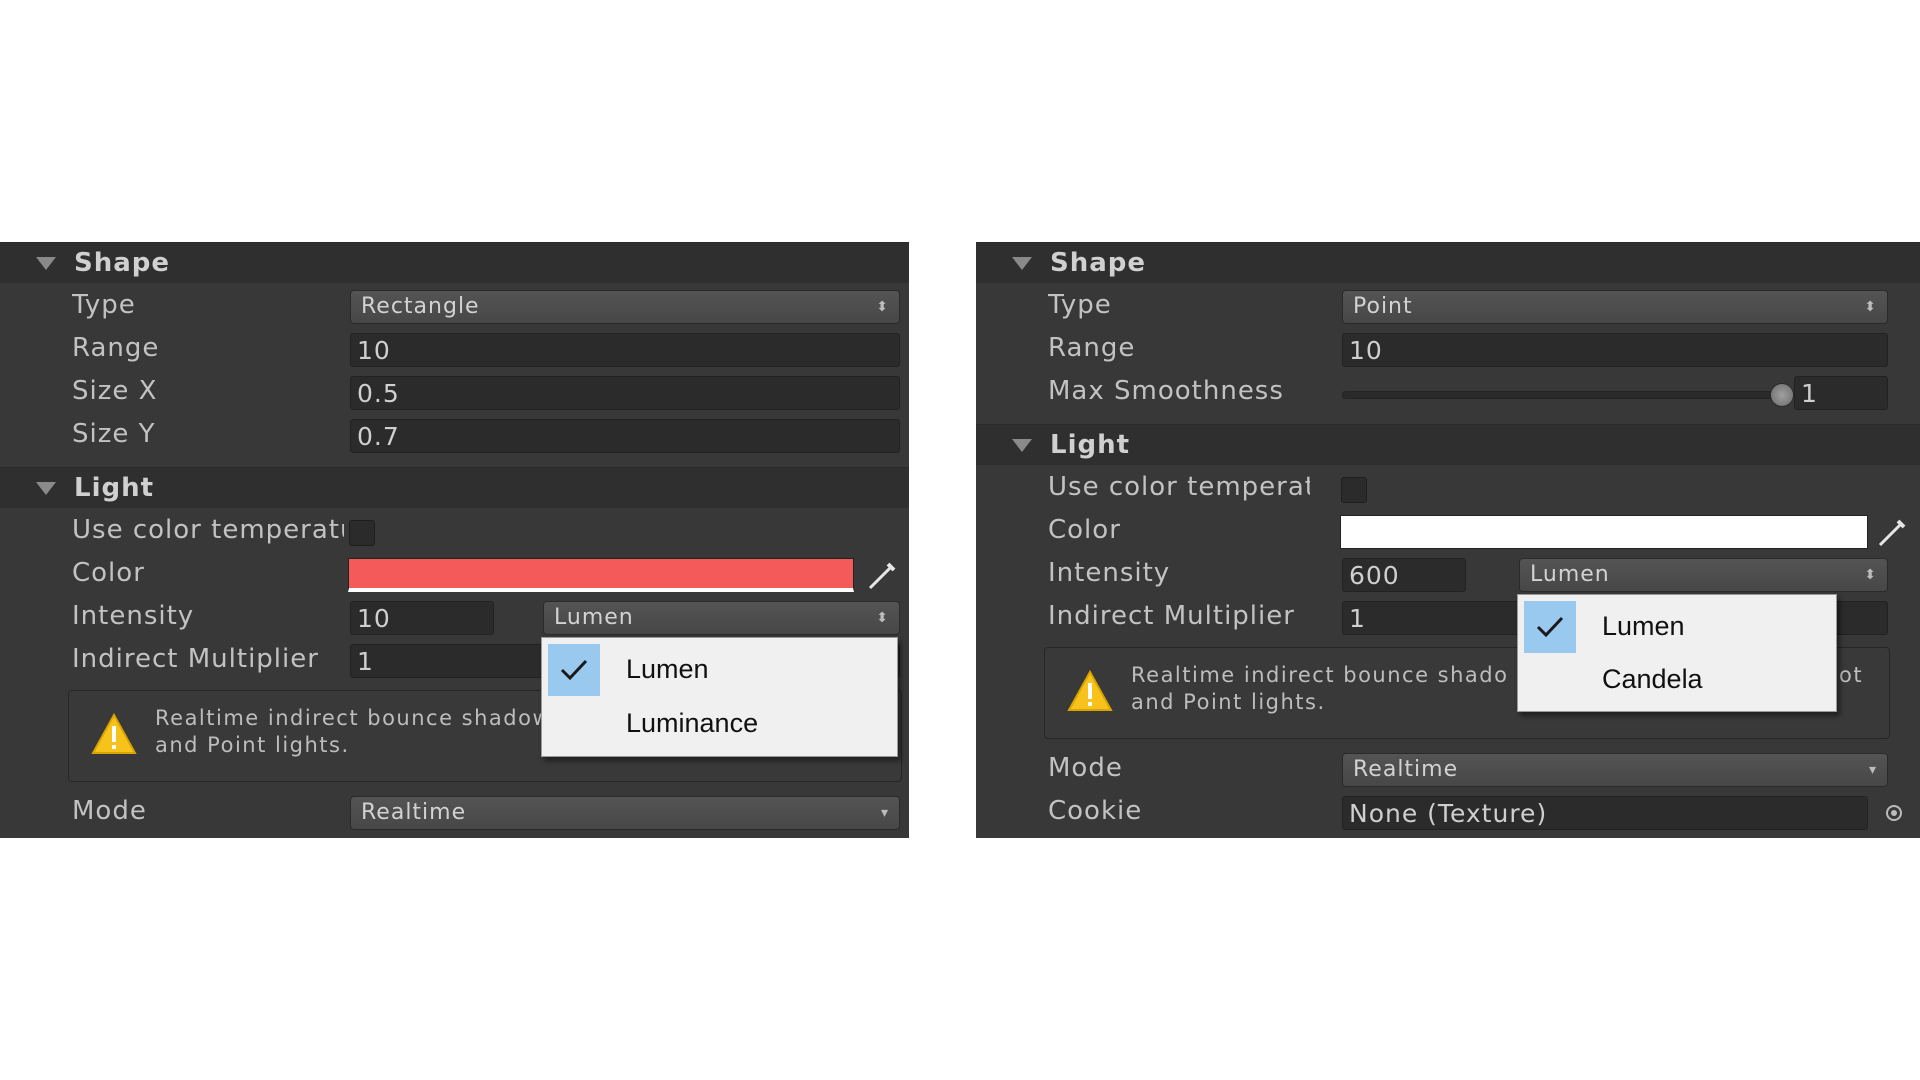  What do you see at coordinates (1782, 395) in the screenshot?
I see `max-smoothness-slider-thumb` at bounding box center [1782, 395].